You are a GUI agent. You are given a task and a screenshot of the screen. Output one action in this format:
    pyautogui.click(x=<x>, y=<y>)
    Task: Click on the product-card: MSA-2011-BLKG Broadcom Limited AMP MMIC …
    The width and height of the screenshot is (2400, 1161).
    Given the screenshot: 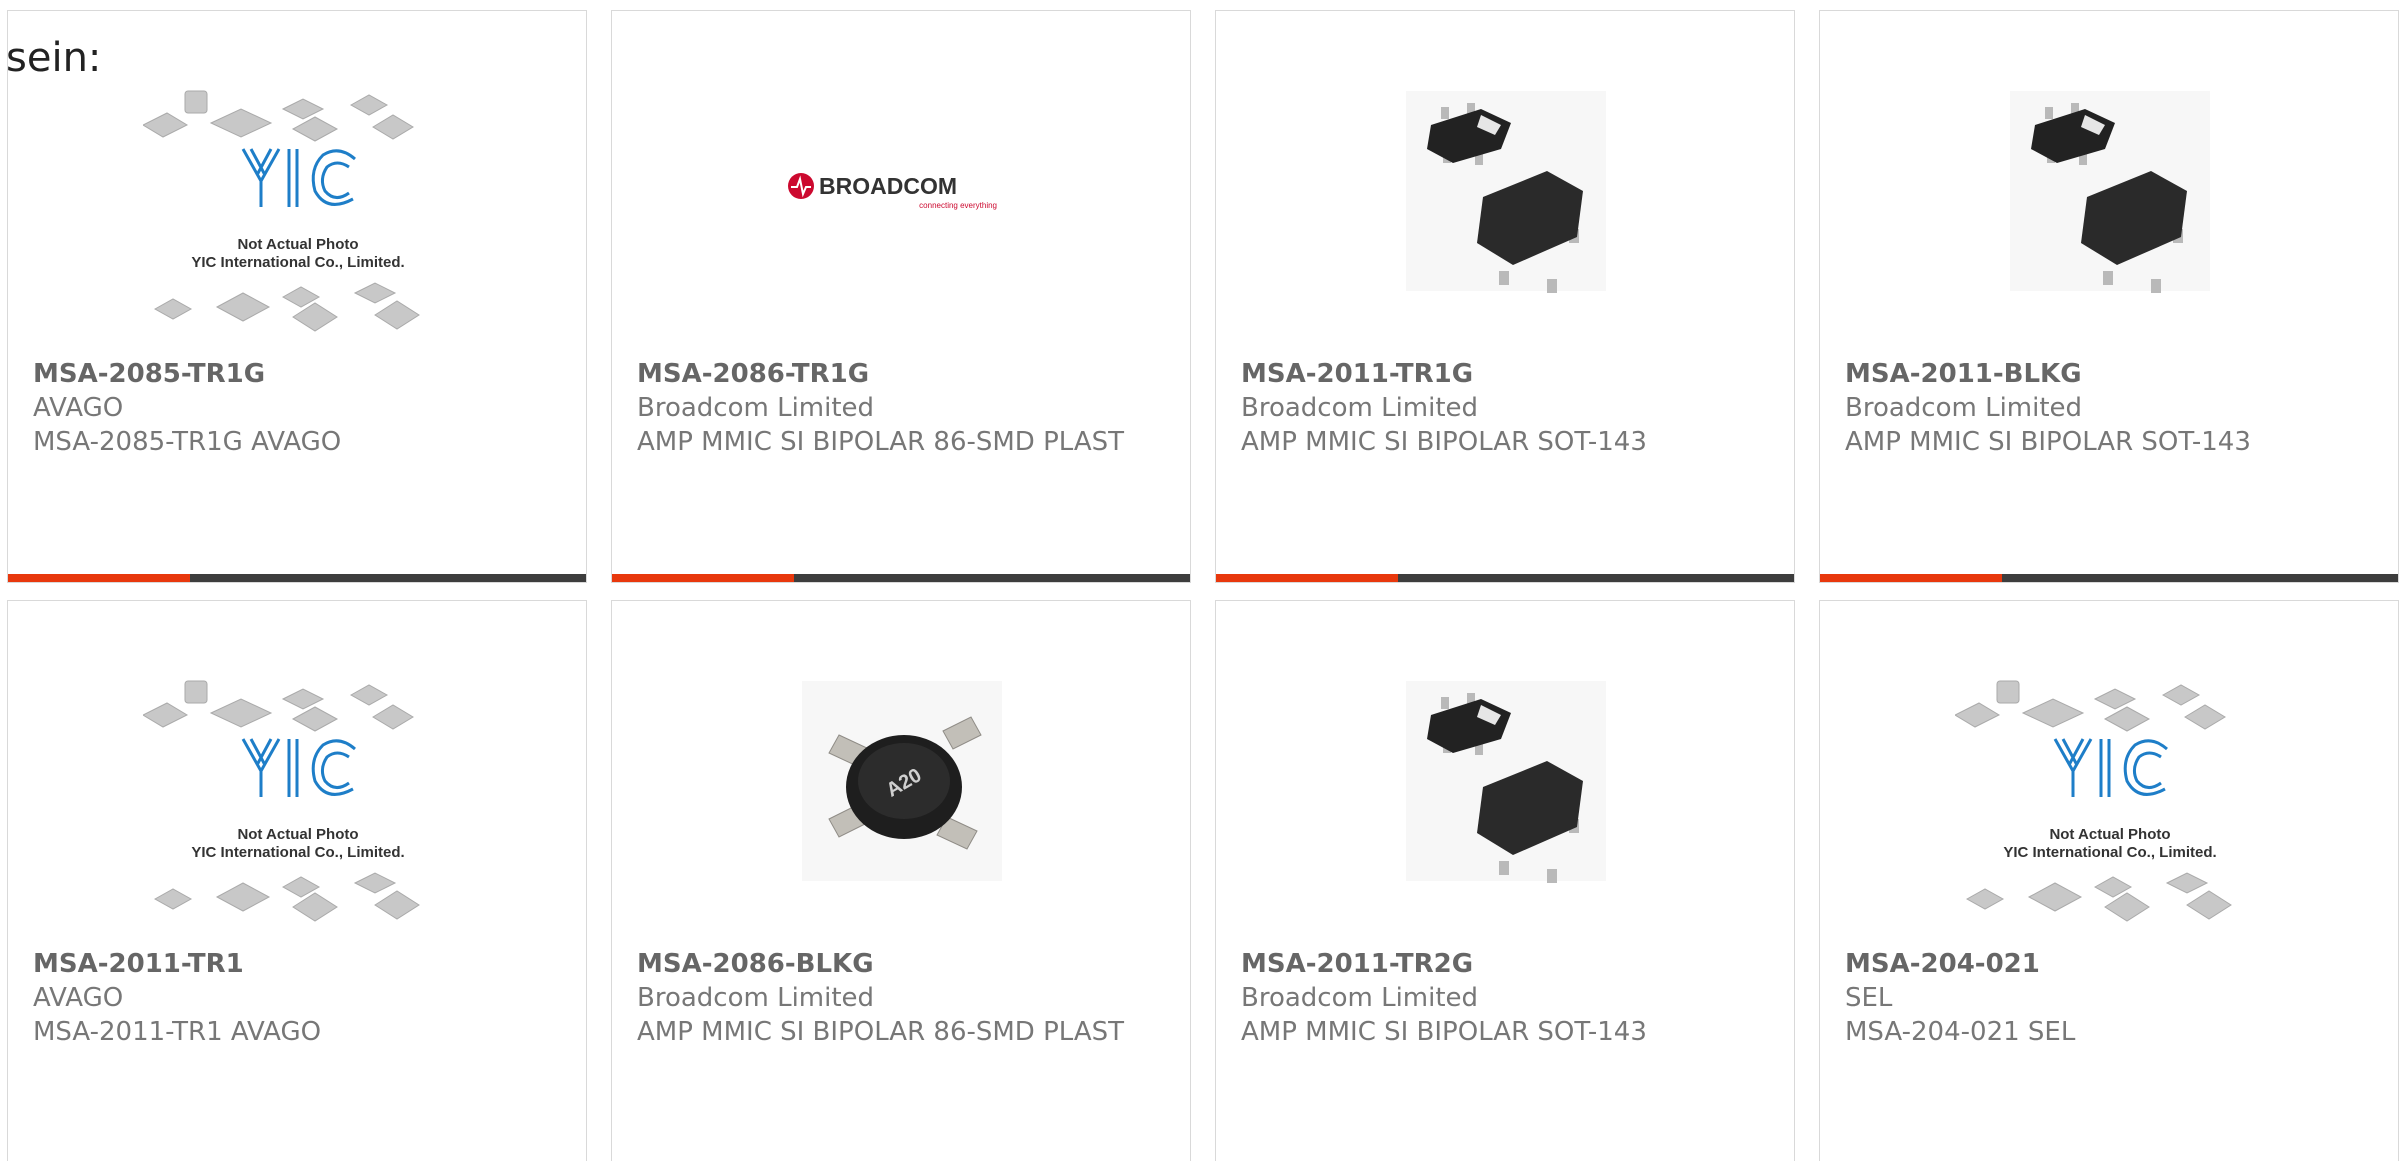 What is the action you would take?
    pyautogui.click(x=2109, y=296)
    